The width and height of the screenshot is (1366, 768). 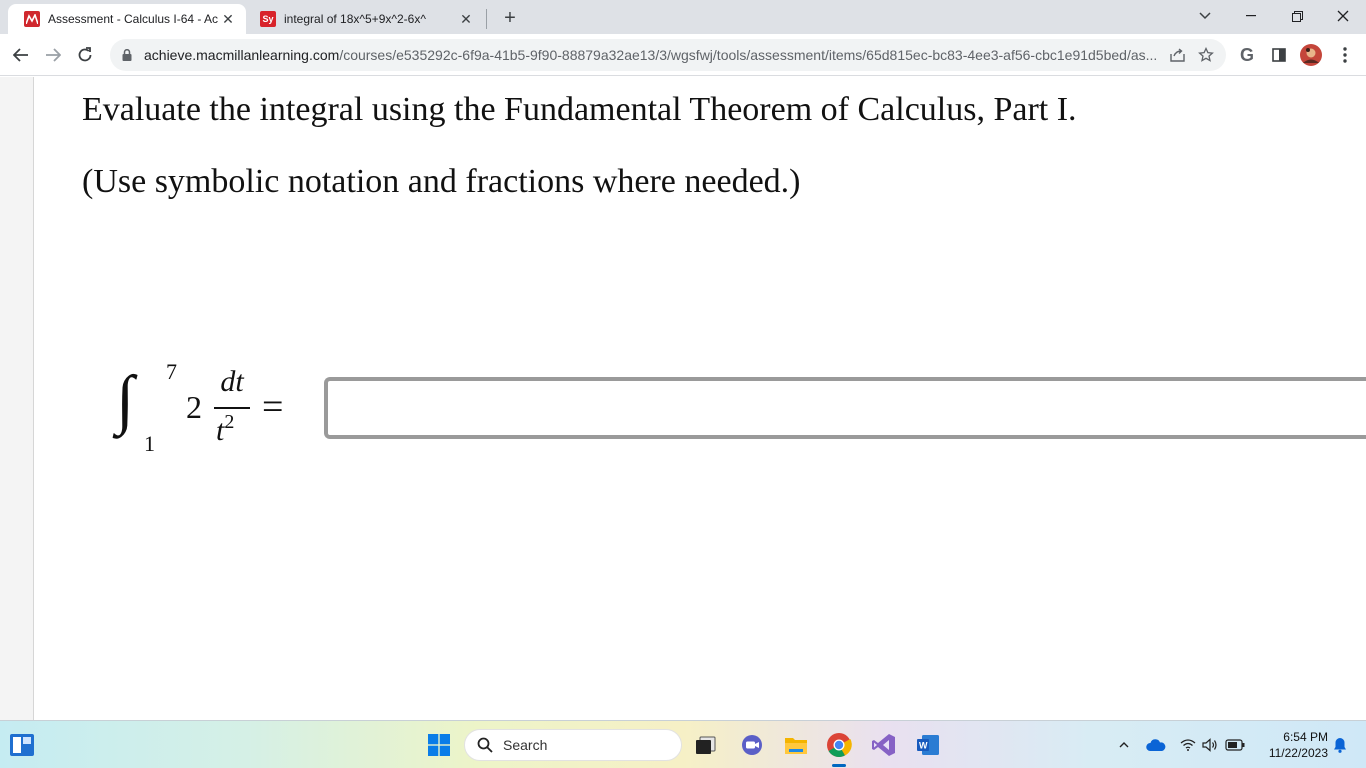 What do you see at coordinates (194, 407) in the screenshot?
I see `coefficient: 2` at bounding box center [194, 407].